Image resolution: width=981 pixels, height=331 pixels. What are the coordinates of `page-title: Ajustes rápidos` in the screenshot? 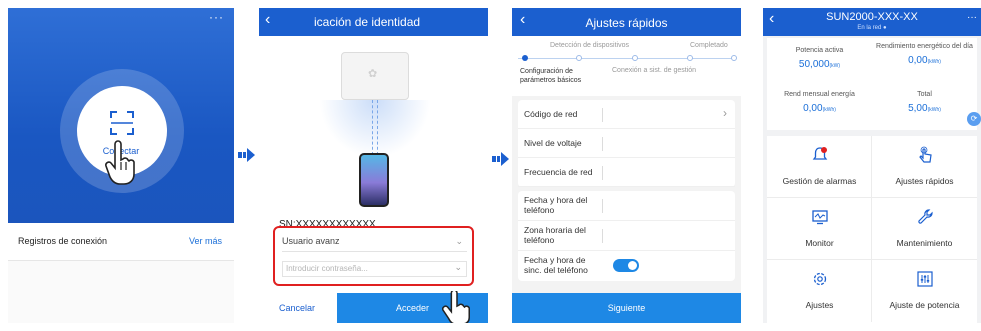 It's located at (626, 23).